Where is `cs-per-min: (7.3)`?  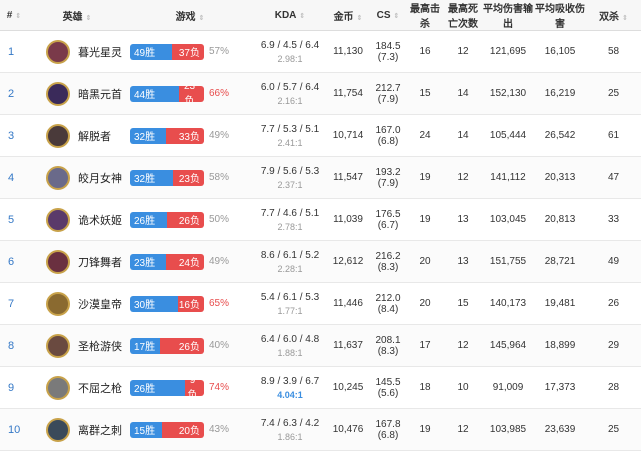
cs-per-min: (7.3) is located at coordinates (388, 57).